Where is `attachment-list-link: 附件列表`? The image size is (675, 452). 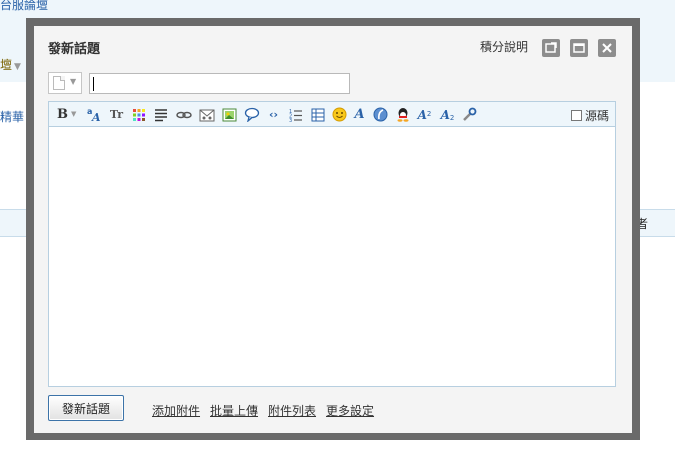
attachment-list-link: 附件列表 is located at coordinates (292, 410).